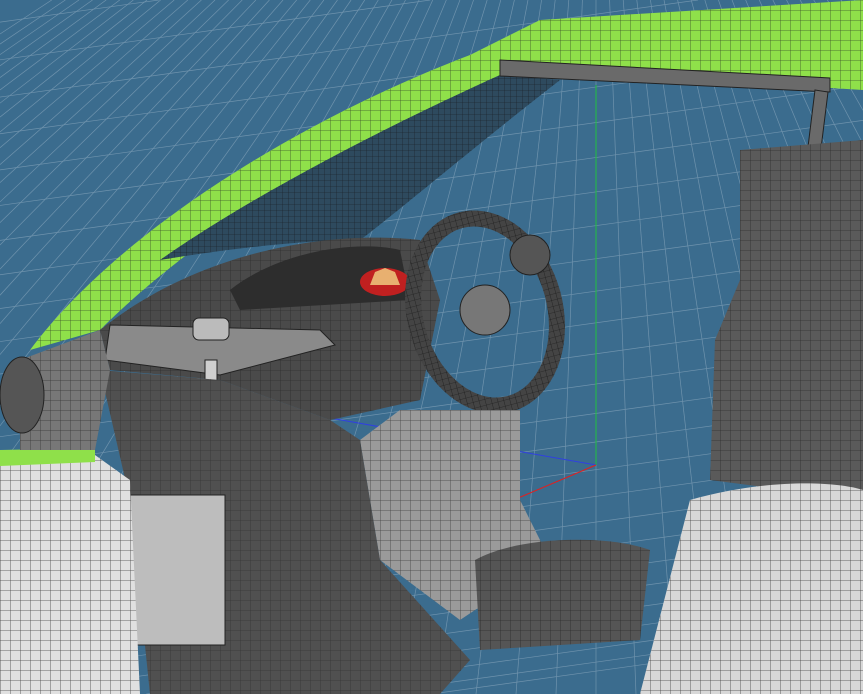 This screenshot has width=863, height=694. What do you see at coordinates (485, 310) in the screenshot?
I see `steering-hub` at bounding box center [485, 310].